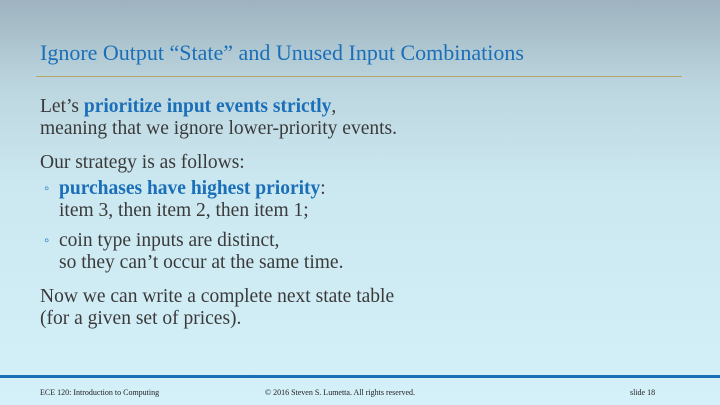 The height and width of the screenshot is (405, 720). I want to click on footer-bar, so click(360, 376).